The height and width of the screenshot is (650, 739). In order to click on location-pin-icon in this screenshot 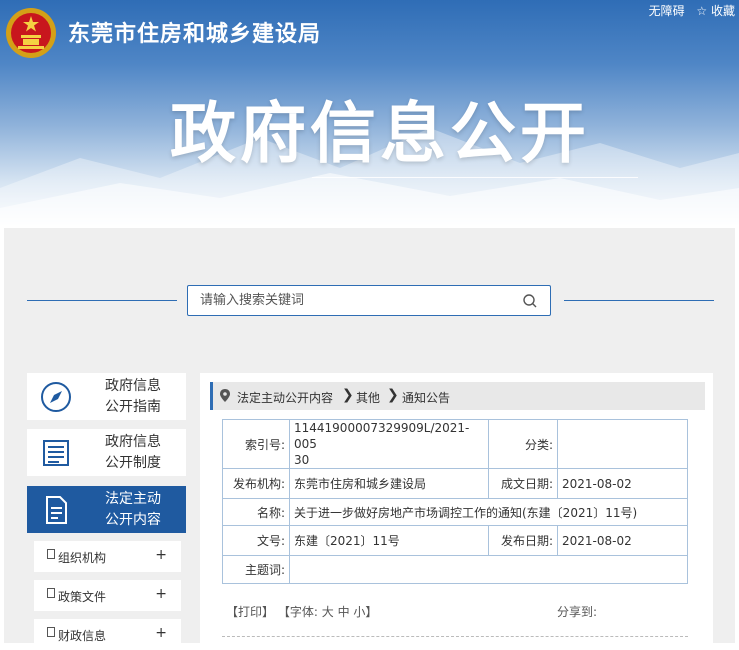, I will do `click(225, 395)`.